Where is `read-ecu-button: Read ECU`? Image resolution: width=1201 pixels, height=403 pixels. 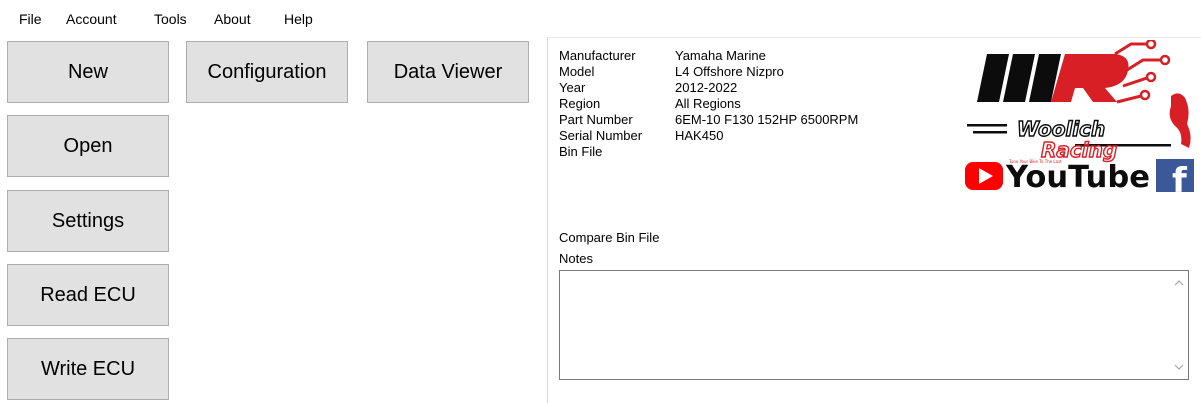
read-ecu-button: Read ECU is located at coordinates (88, 295).